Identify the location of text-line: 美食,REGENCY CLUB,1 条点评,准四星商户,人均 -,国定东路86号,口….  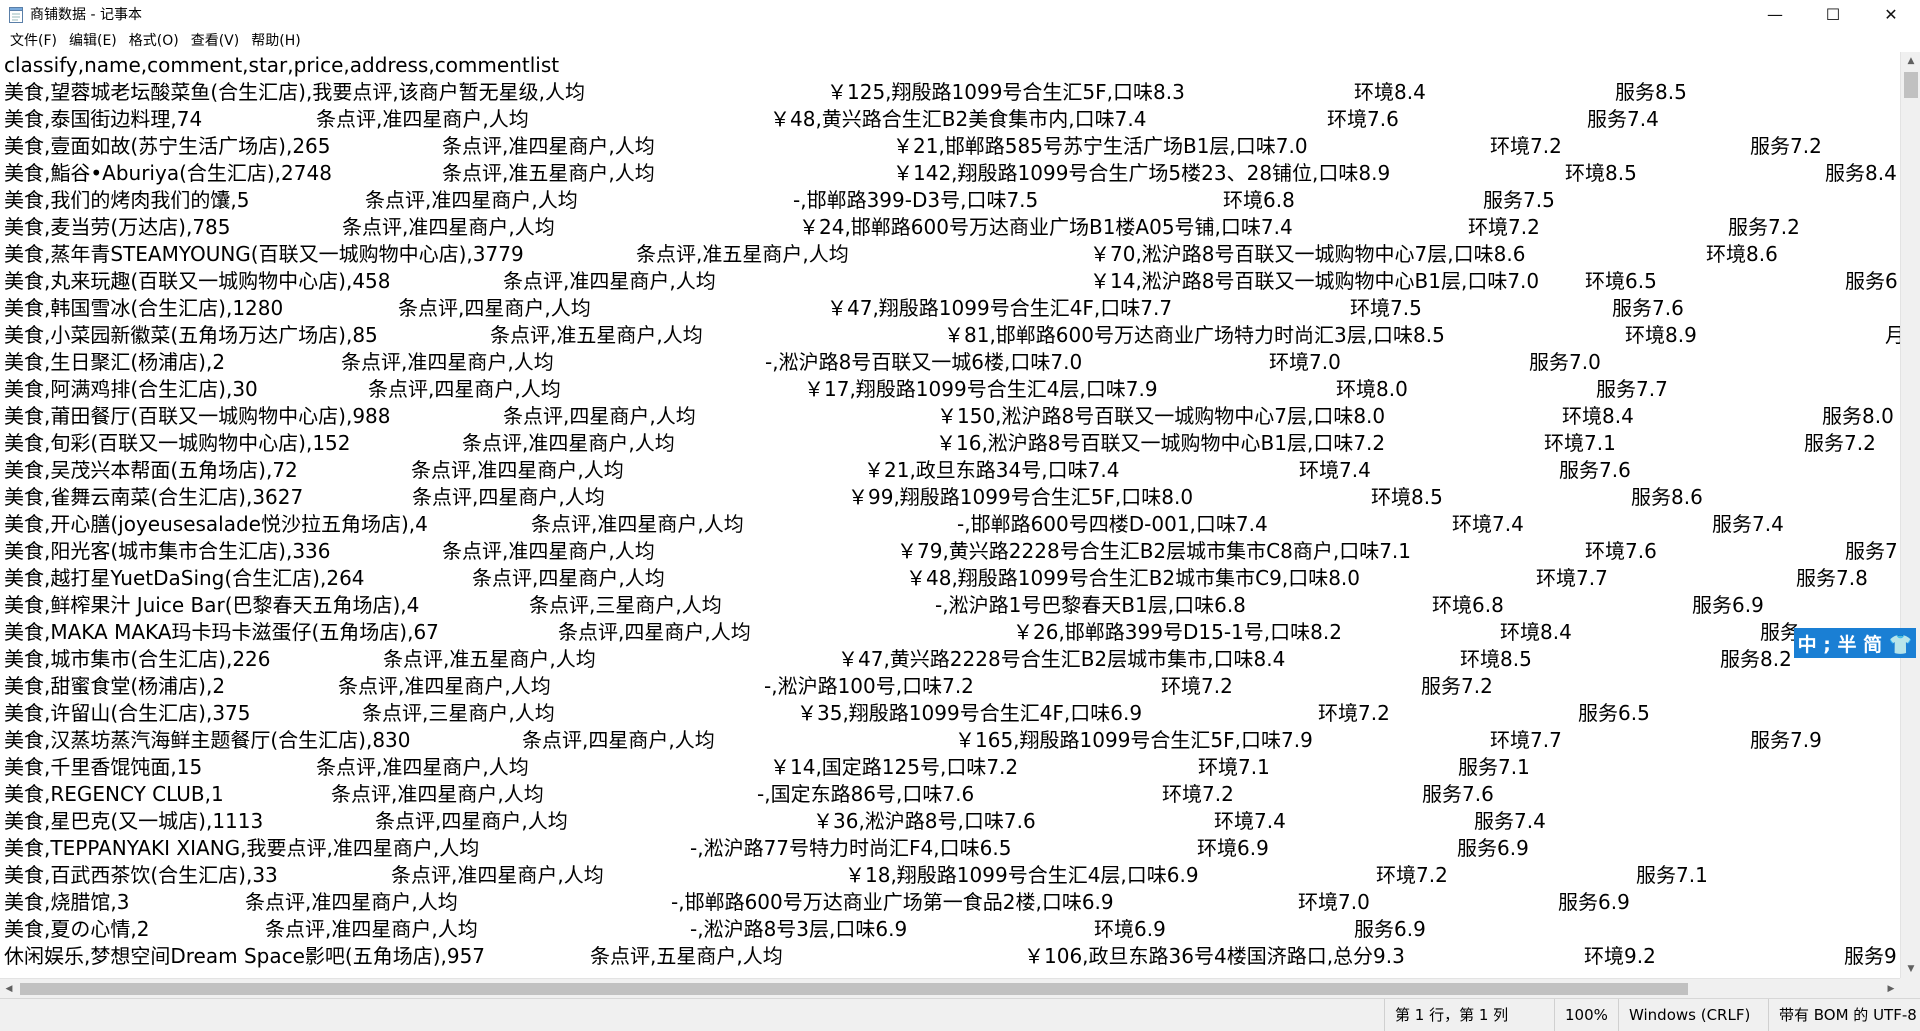
(950, 794).